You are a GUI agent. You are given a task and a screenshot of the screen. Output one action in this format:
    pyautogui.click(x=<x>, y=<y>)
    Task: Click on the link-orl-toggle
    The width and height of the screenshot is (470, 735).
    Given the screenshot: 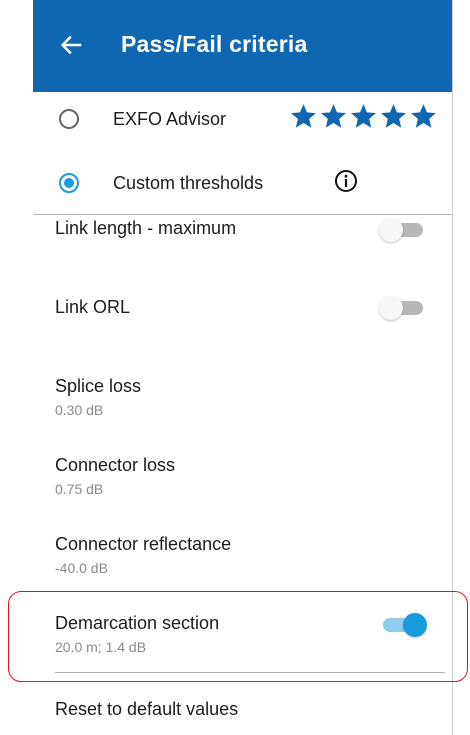 What is the action you would take?
    pyautogui.click(x=403, y=308)
    